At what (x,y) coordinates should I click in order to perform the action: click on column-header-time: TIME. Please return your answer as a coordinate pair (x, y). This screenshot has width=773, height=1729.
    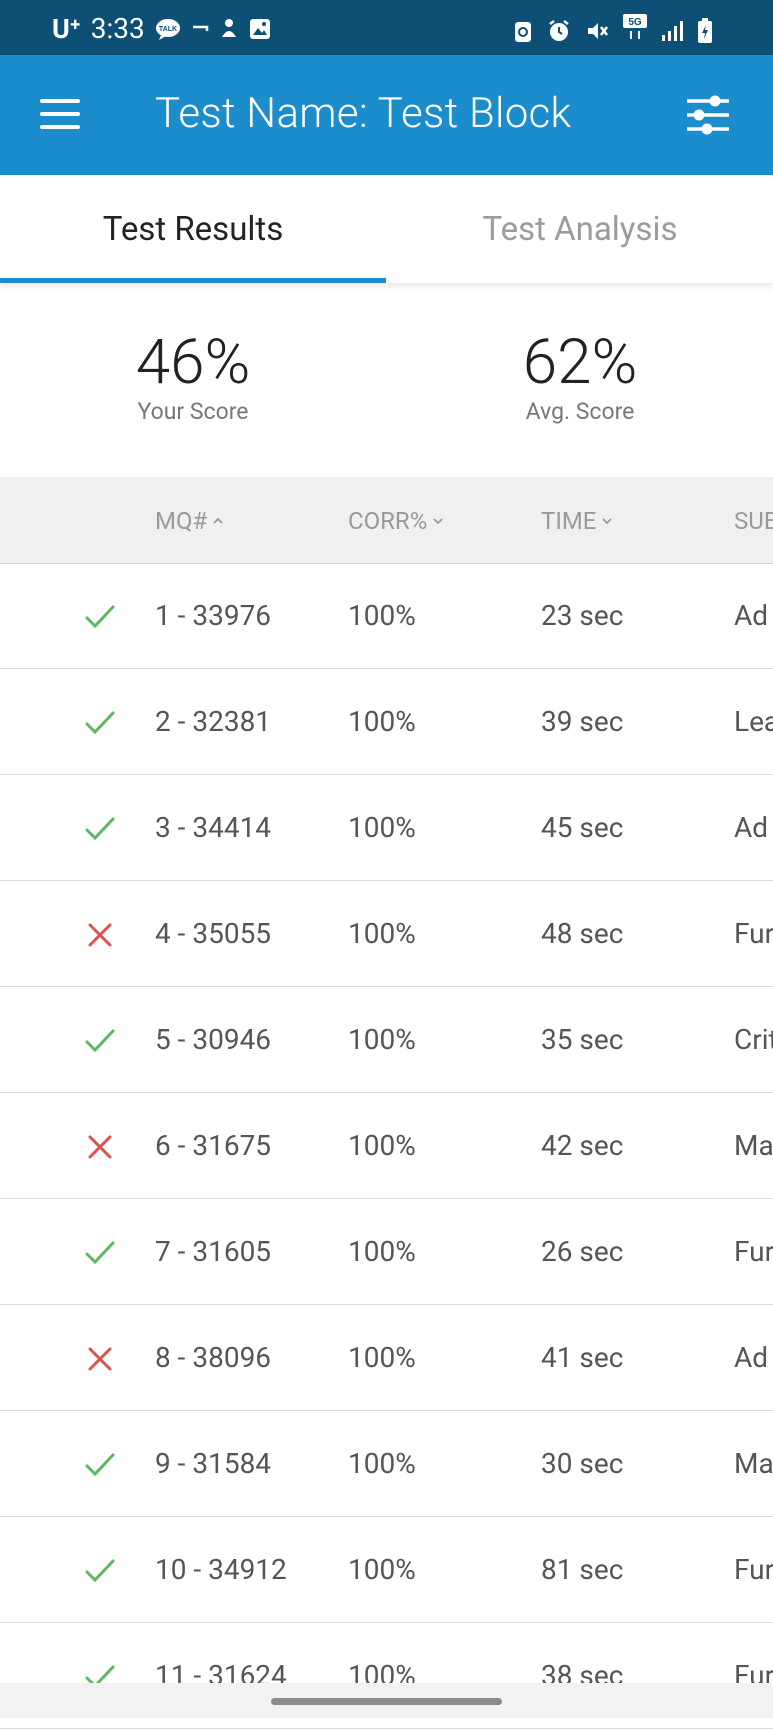
    Looking at the image, I should click on (577, 521).